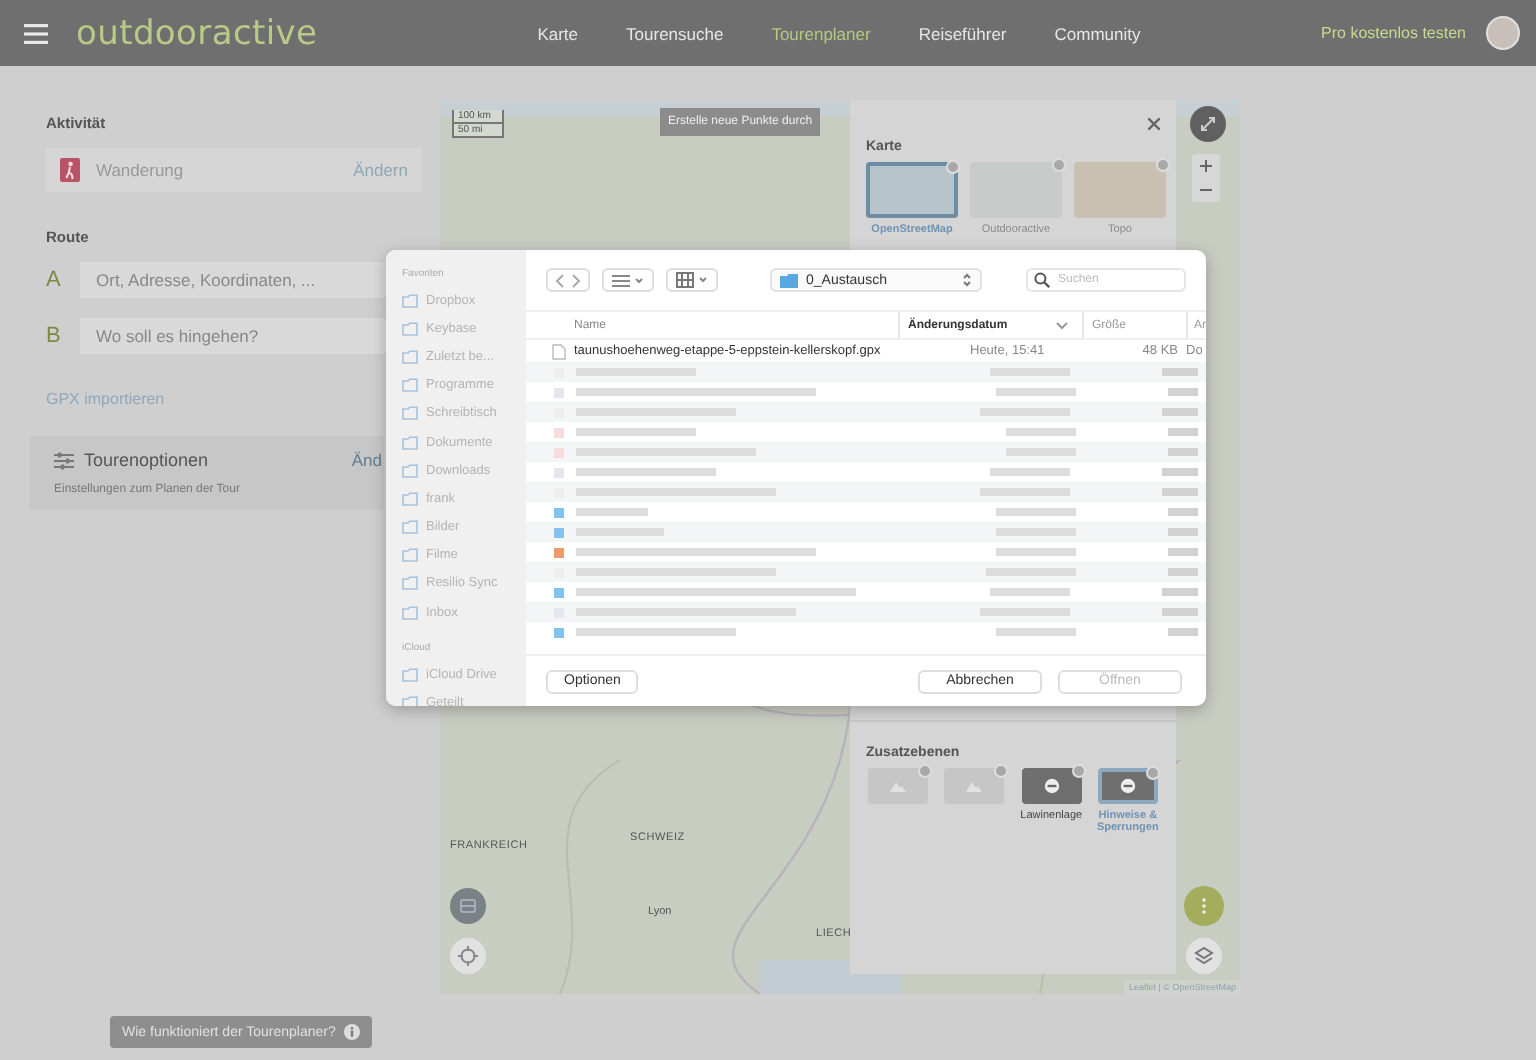 The height and width of the screenshot is (1060, 1536). What do you see at coordinates (146, 460) in the screenshot?
I see `options-title: Tourenoptionen` at bounding box center [146, 460].